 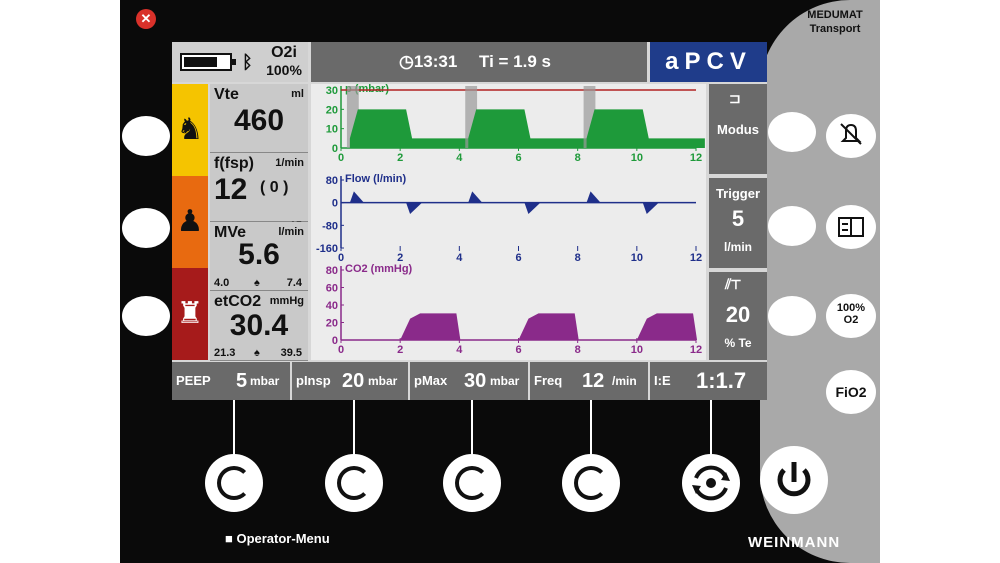 What do you see at coordinates (341, 258) in the screenshot?
I see `x-tick-label: 0` at bounding box center [341, 258].